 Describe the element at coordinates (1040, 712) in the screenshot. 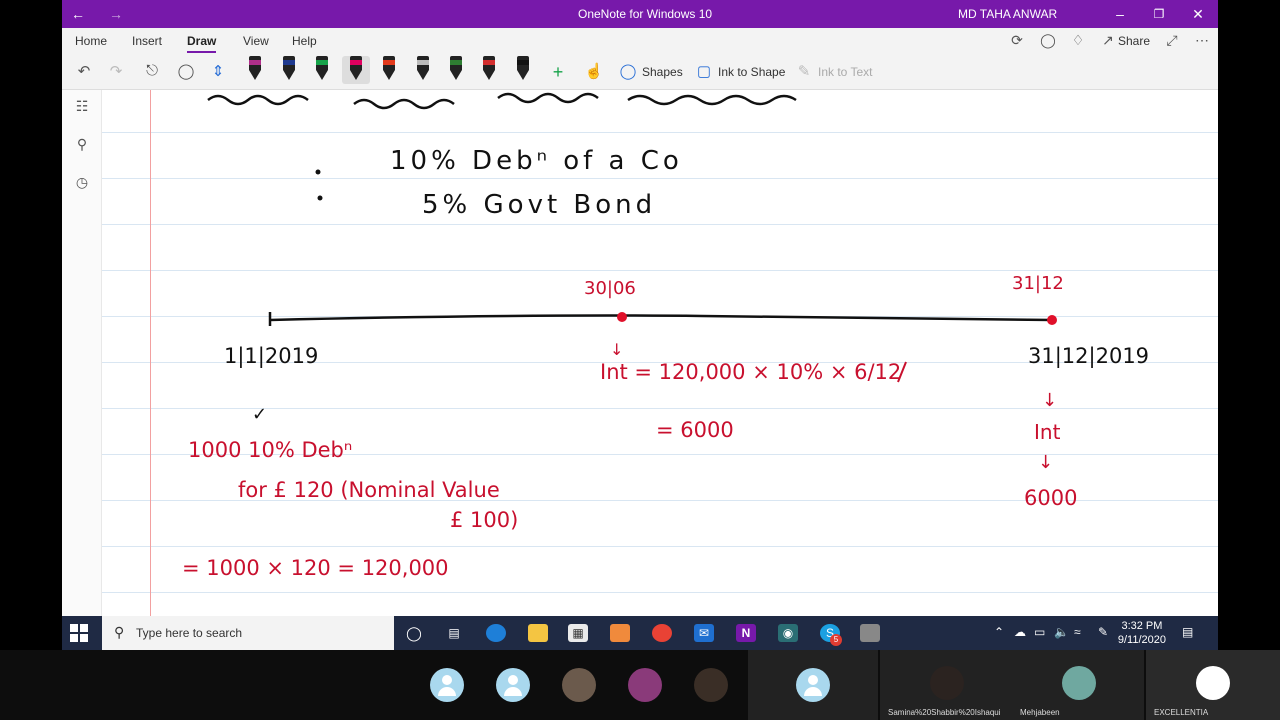

I see `participant-name: Mehjabeen` at that location.